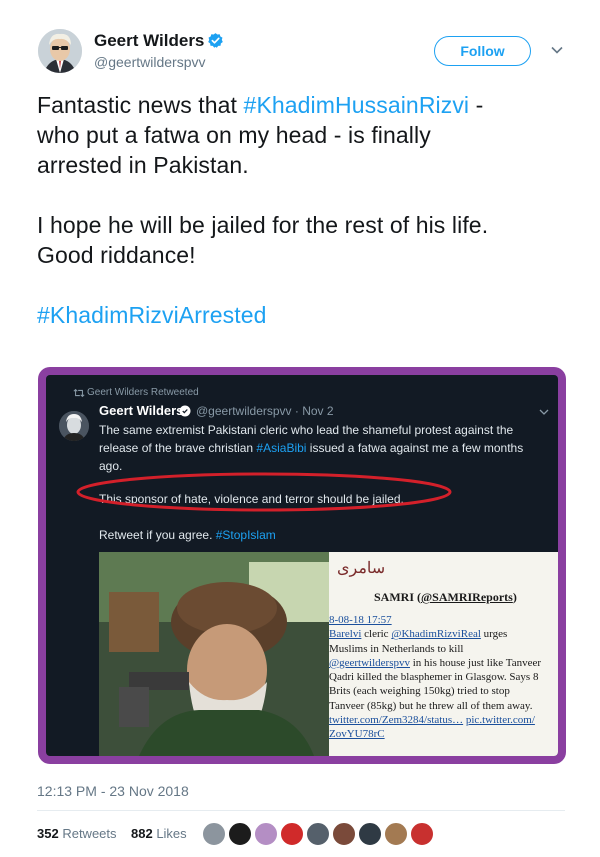 This screenshot has width=600, height=857. What do you see at coordinates (494, 634) in the screenshot?
I see `samri-text-span: urges` at bounding box center [494, 634].